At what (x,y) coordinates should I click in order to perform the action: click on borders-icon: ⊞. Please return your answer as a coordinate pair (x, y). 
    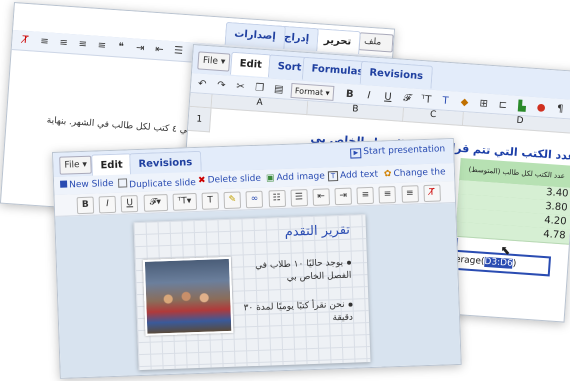
    Looking at the image, I should click on (483, 104).